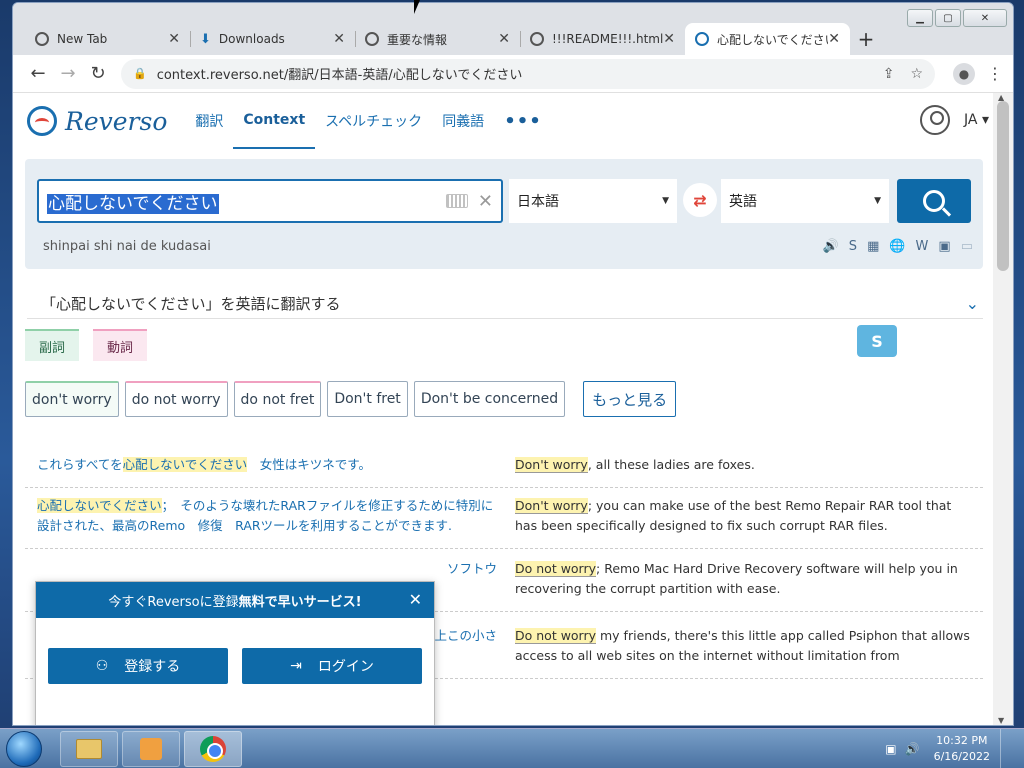  I want to click on start-button, so click(24, 749).